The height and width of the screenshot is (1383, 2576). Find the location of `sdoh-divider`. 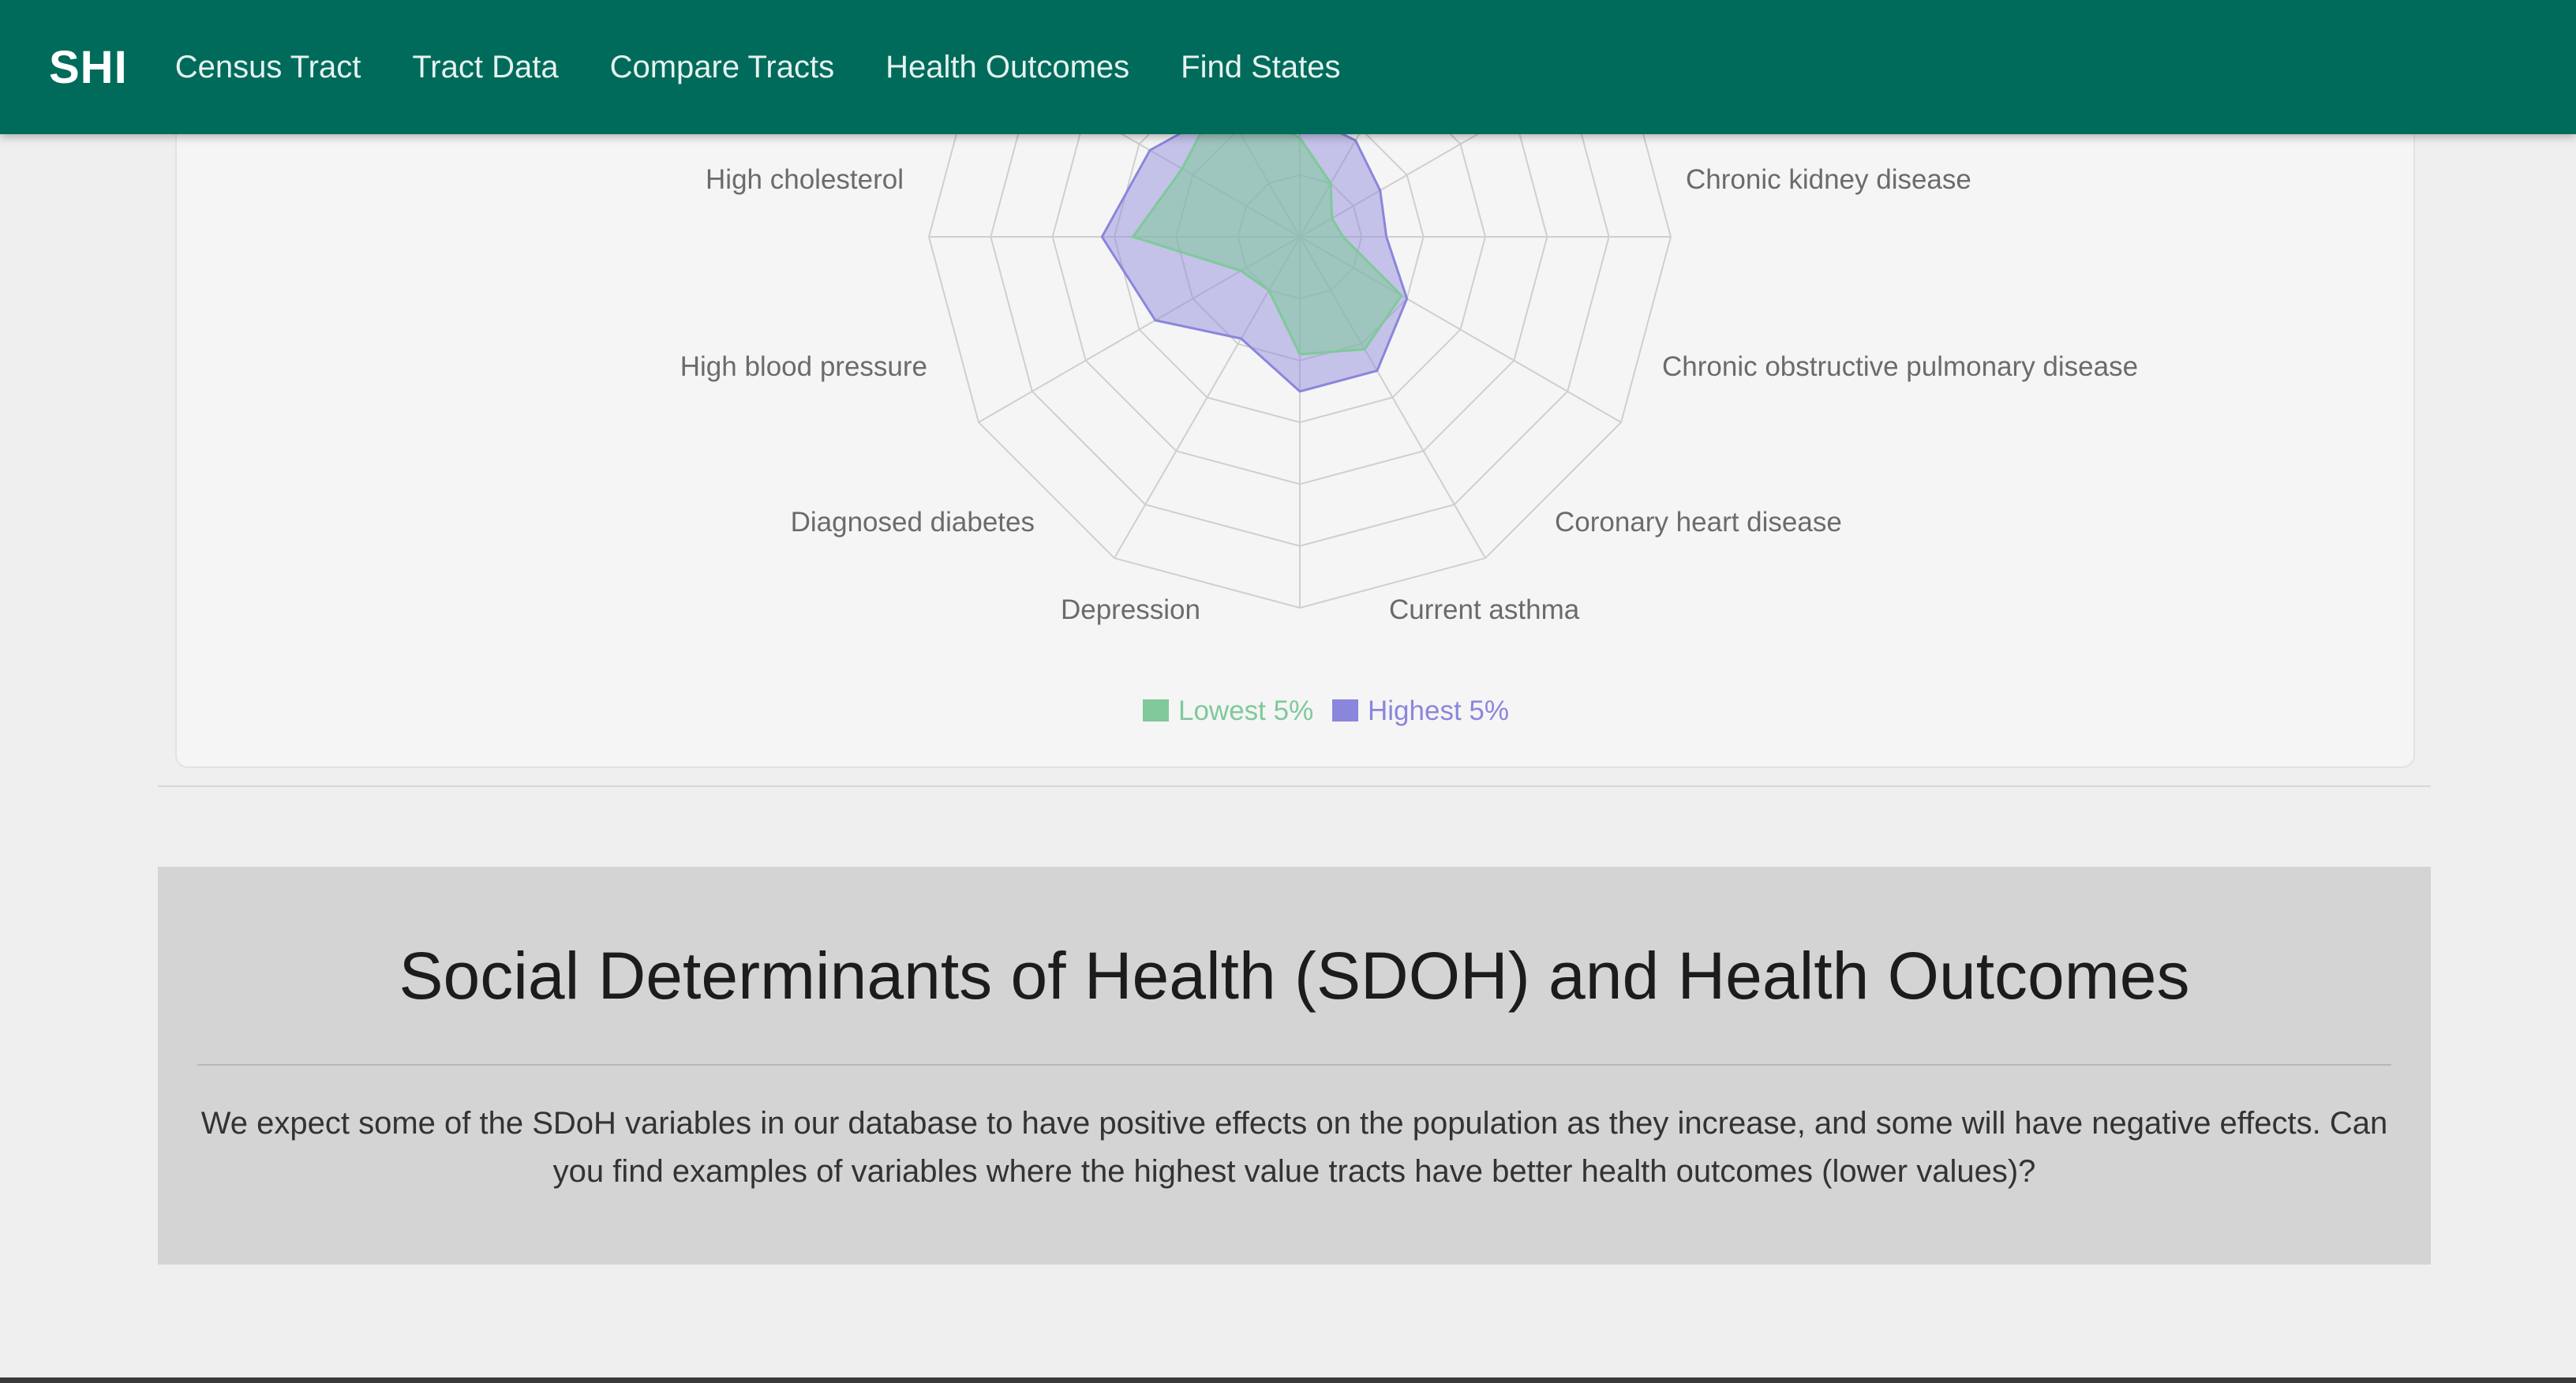

sdoh-divider is located at coordinates (1294, 1065).